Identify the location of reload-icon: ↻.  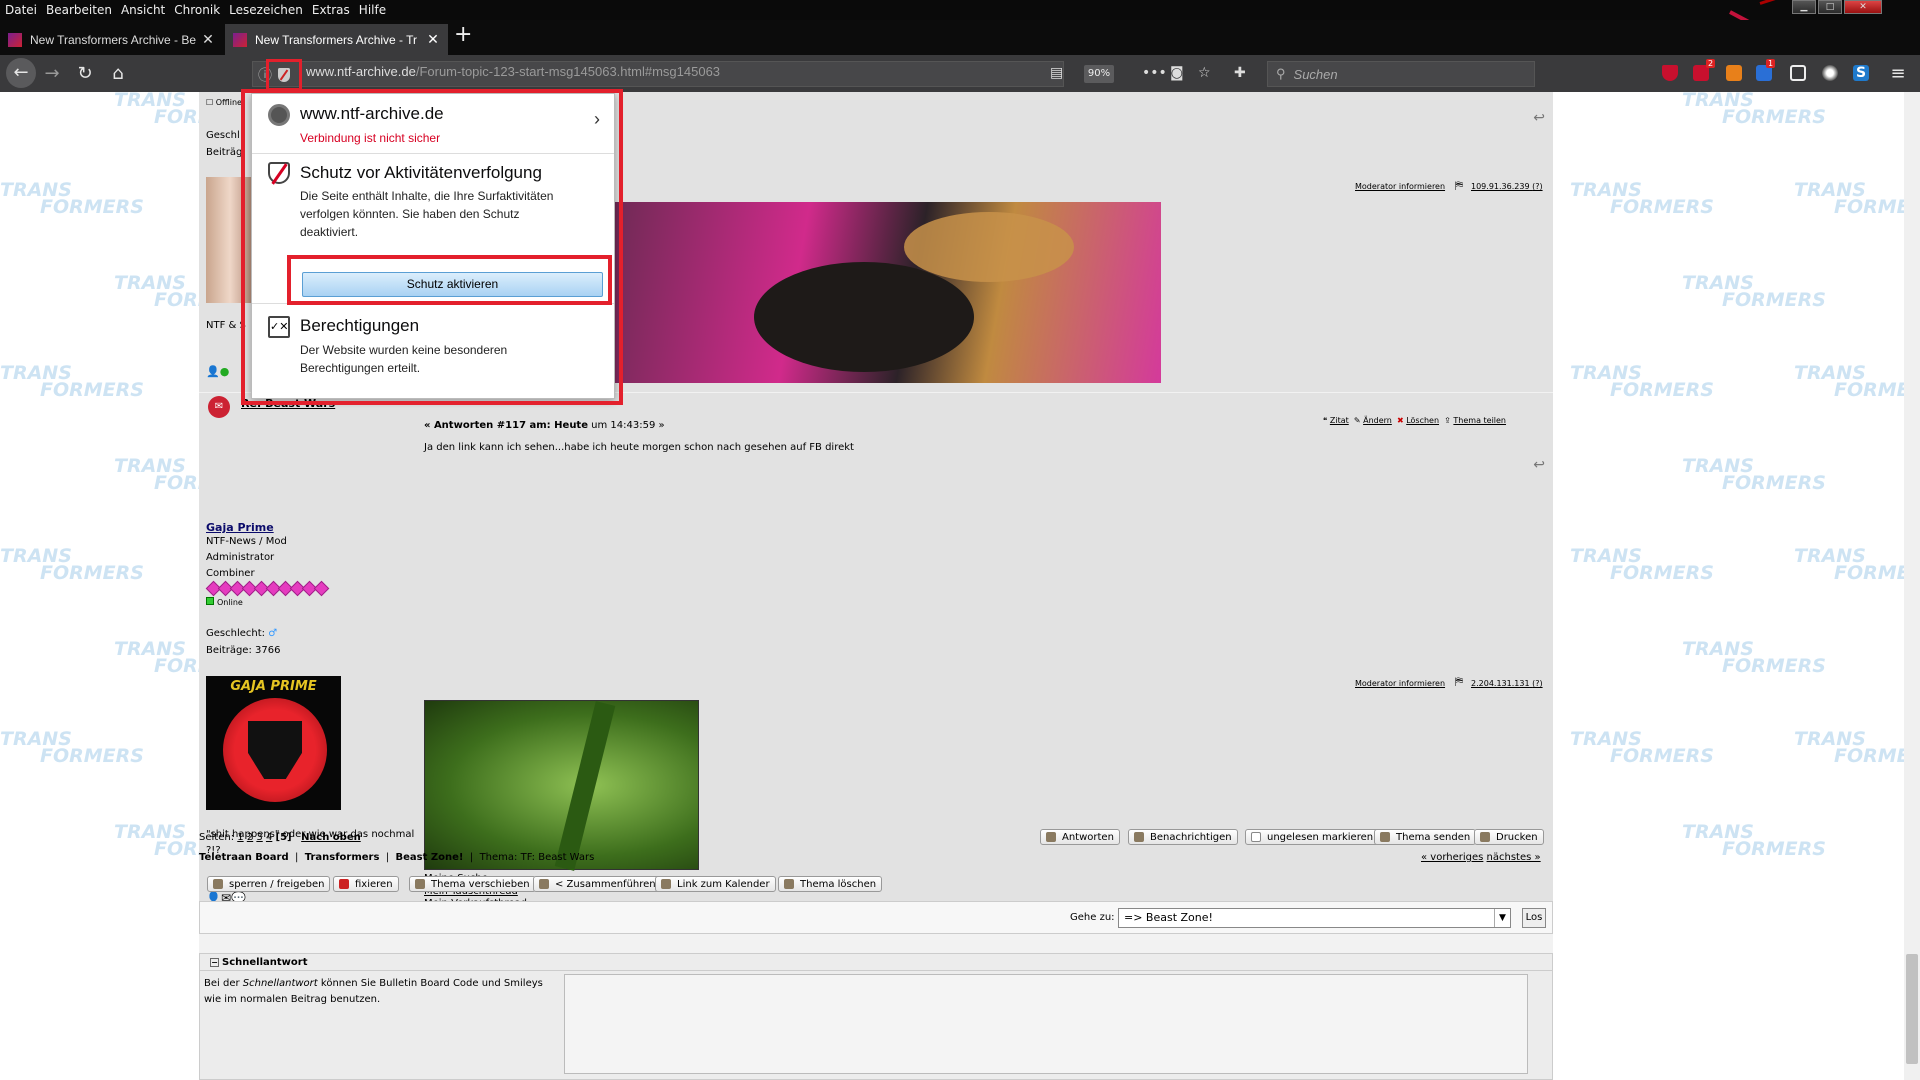
(85, 74).